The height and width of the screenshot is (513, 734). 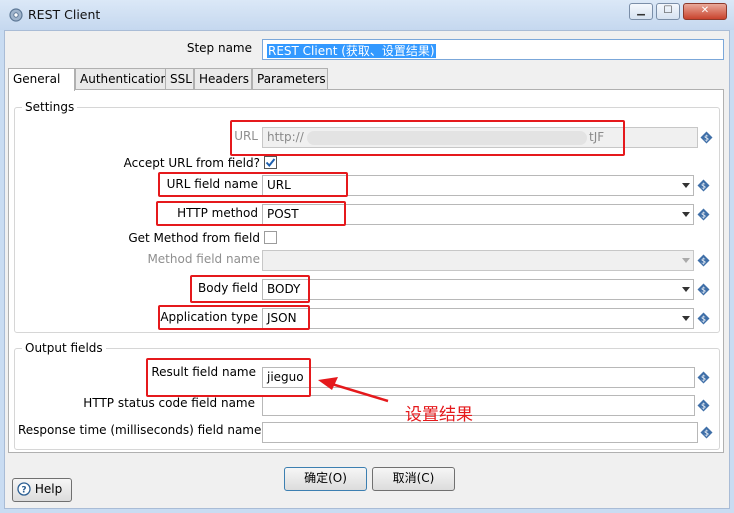 I want to click on method-field-name-dropdown, so click(x=478, y=260).